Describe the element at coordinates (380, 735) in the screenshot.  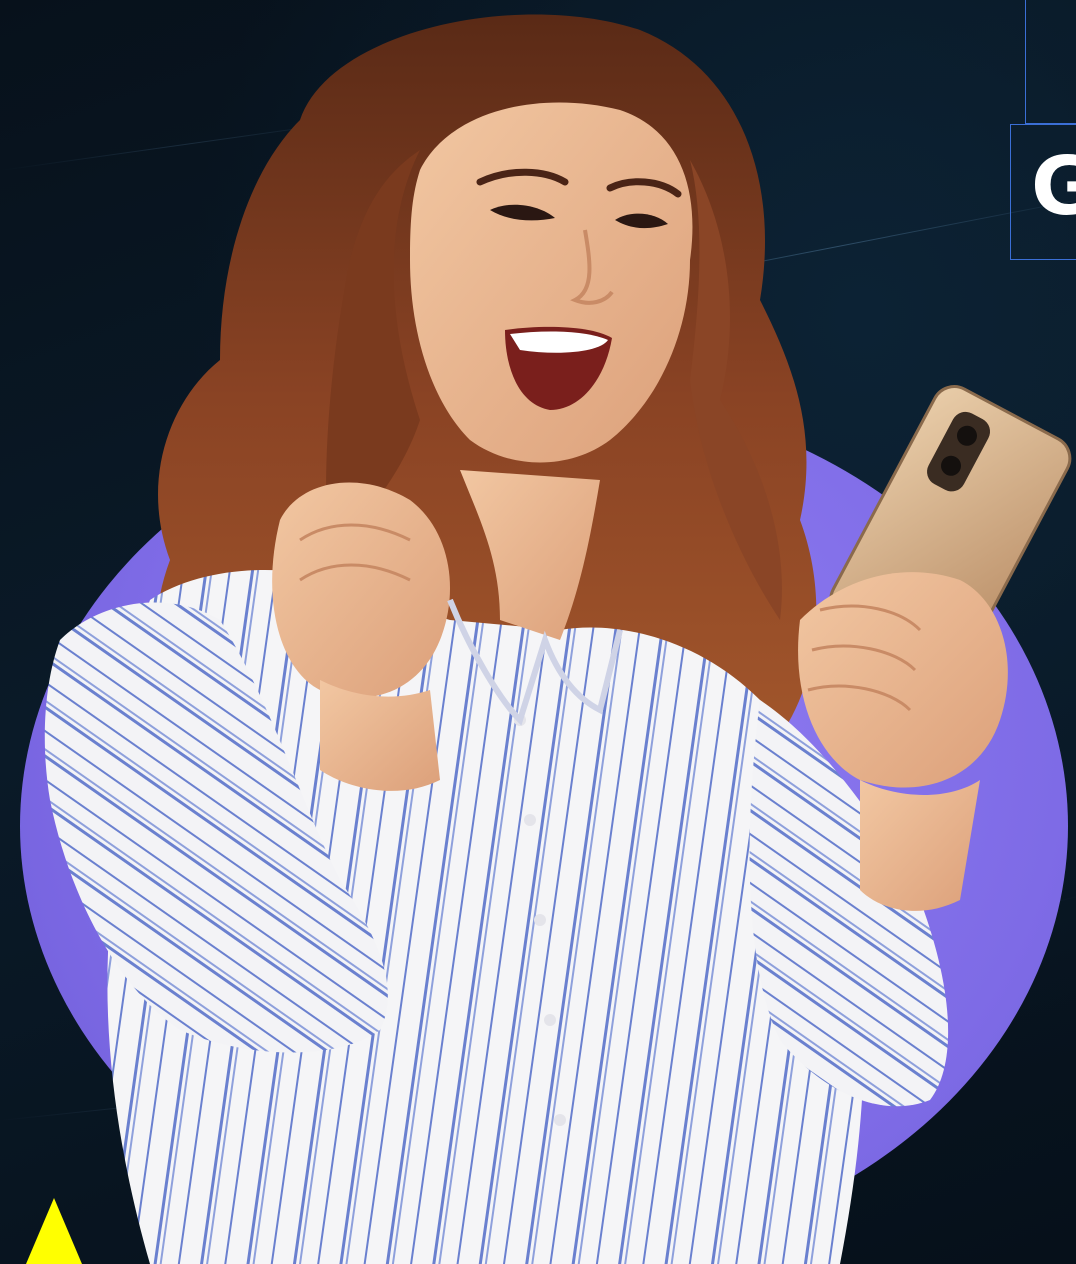
I see `forearm-left` at that location.